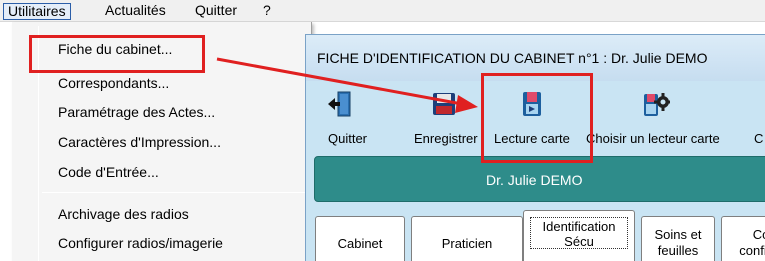 Image resolution: width=765 pixels, height=261 pixels. Describe the element at coordinates (339, 81) in the screenshot. I see `arrow-line` at that location.